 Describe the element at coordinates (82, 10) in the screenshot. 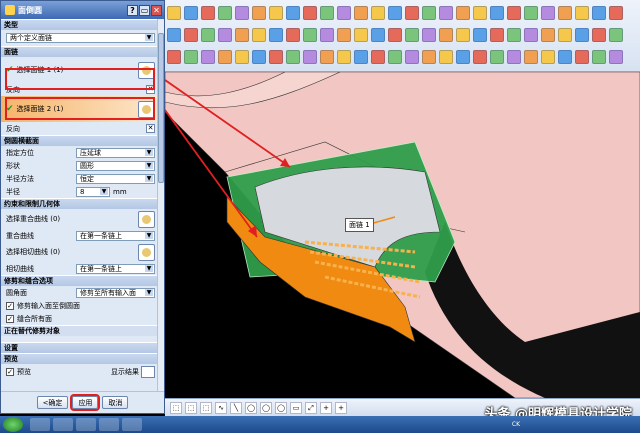

I see `dialog-title-bar: 面倒圆 ? ▭ ✕` at that location.